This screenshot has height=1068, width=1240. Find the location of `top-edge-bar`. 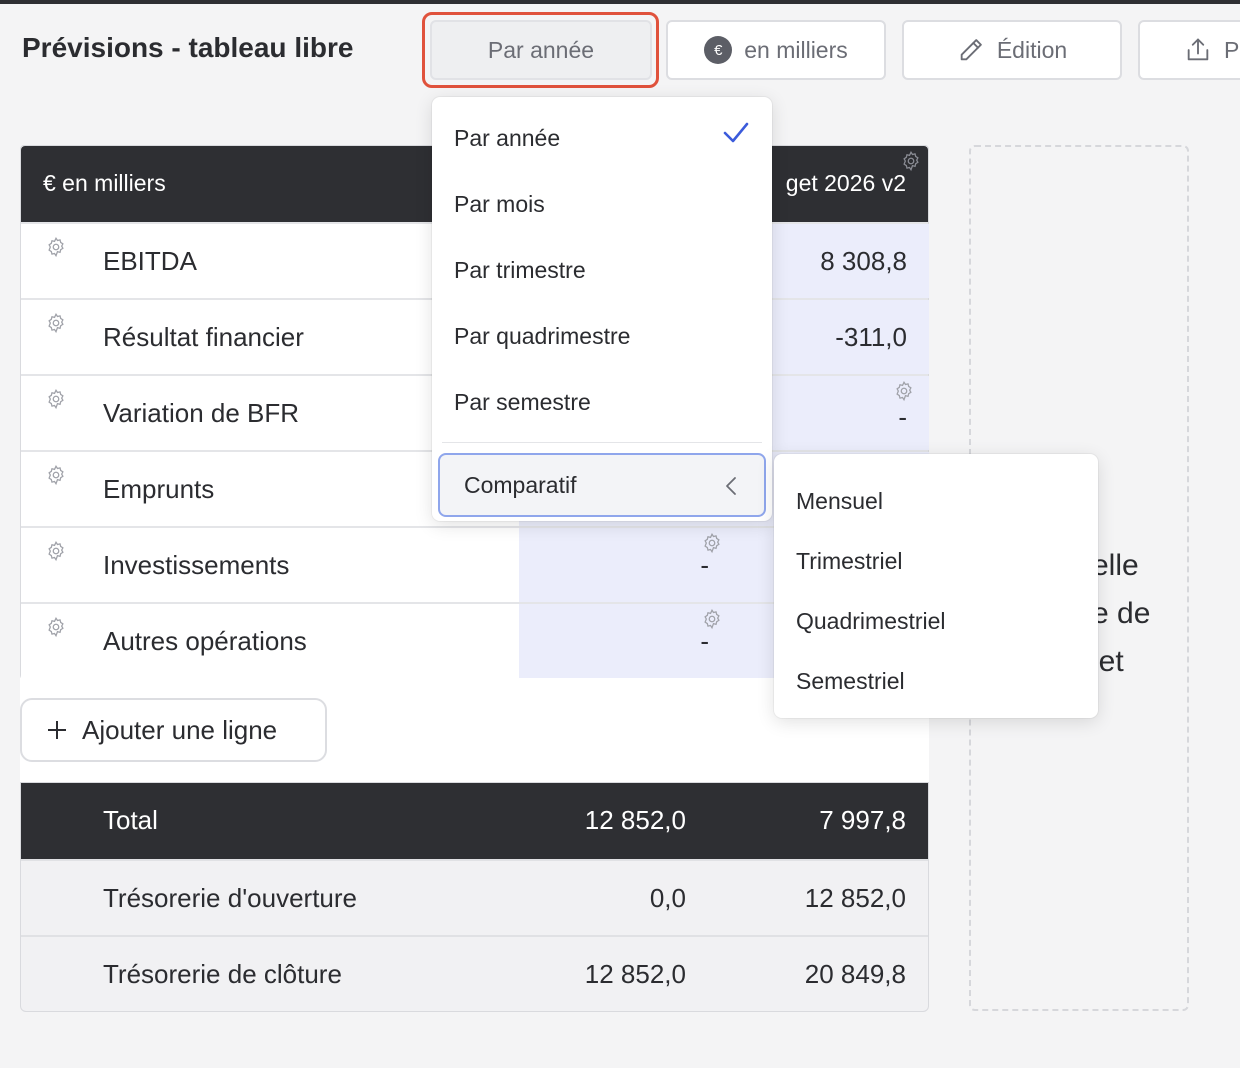

top-edge-bar is located at coordinates (620, 2).